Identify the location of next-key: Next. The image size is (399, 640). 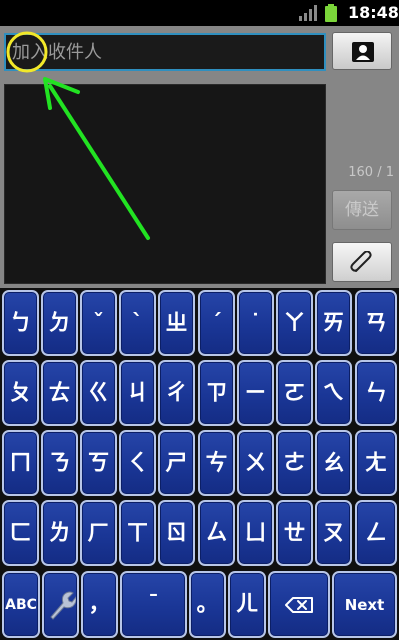
(364, 604).